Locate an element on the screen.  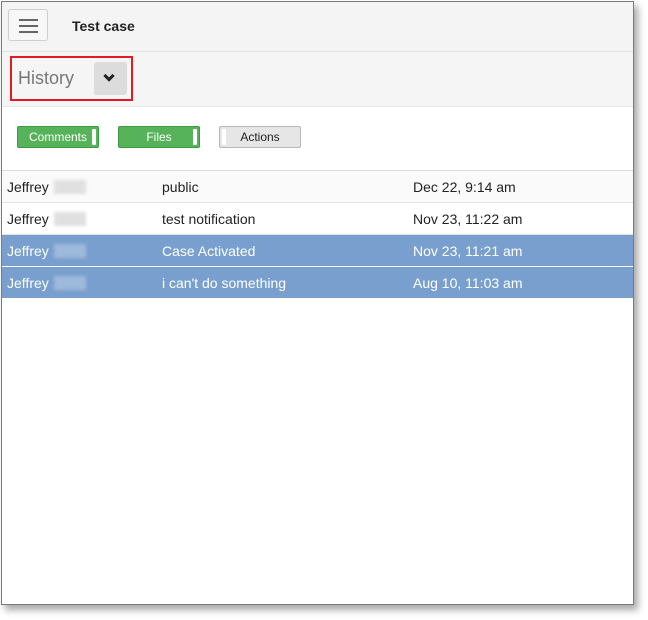
row-description: public is located at coordinates (180, 187).